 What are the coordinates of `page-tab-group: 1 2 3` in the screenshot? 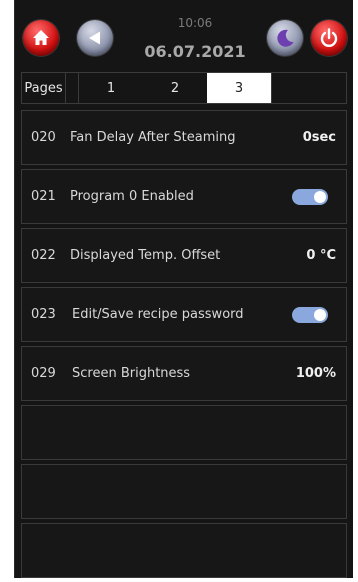 It's located at (175, 88).